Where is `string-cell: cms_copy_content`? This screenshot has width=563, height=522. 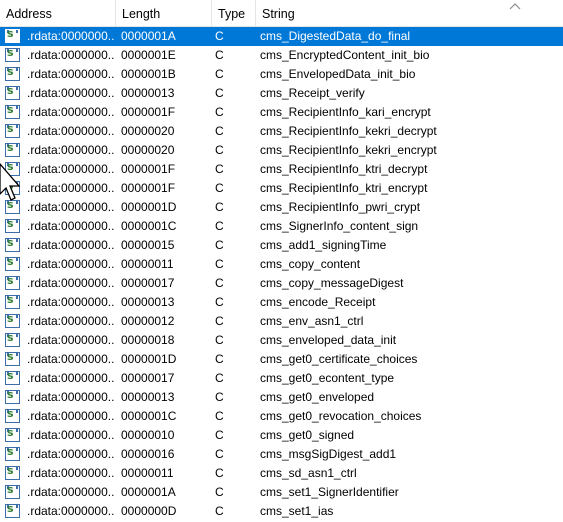 string-cell: cms_copy_content is located at coordinates (310, 264).